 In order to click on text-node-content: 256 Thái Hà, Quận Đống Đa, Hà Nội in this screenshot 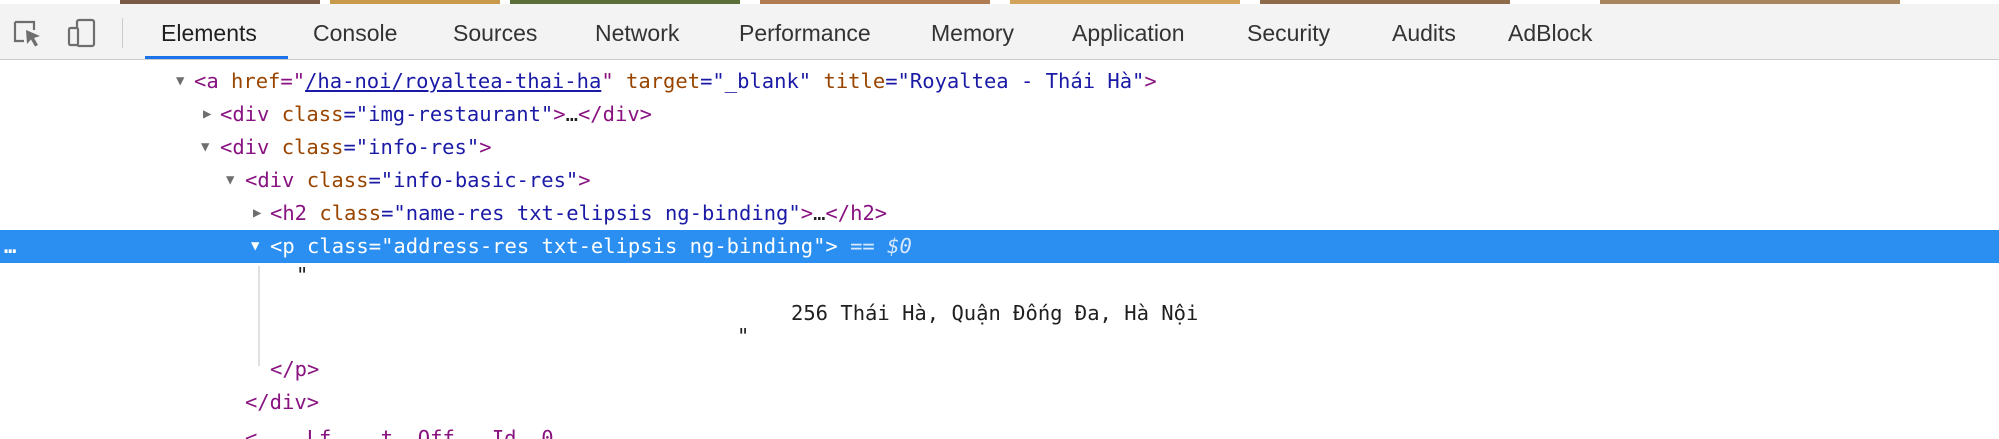, I will do `click(994, 313)`.